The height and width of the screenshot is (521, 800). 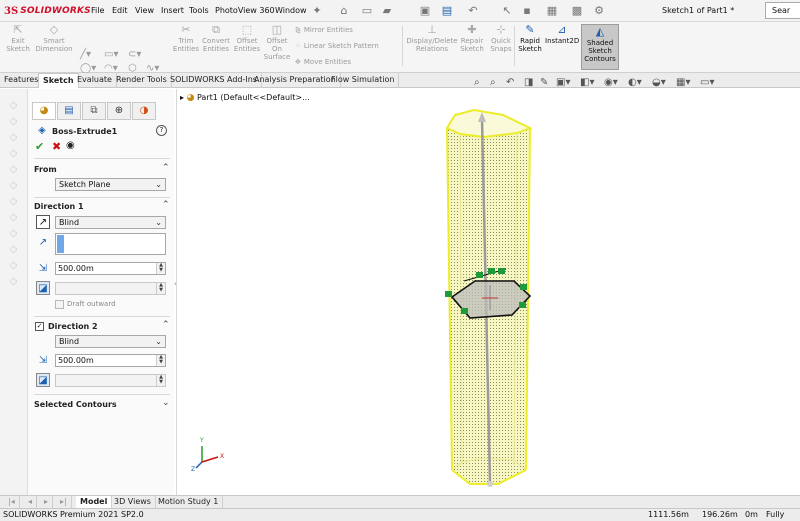 What do you see at coordinates (659, 82) in the screenshot?
I see `apply-scene-icon: ◒▾` at bounding box center [659, 82].